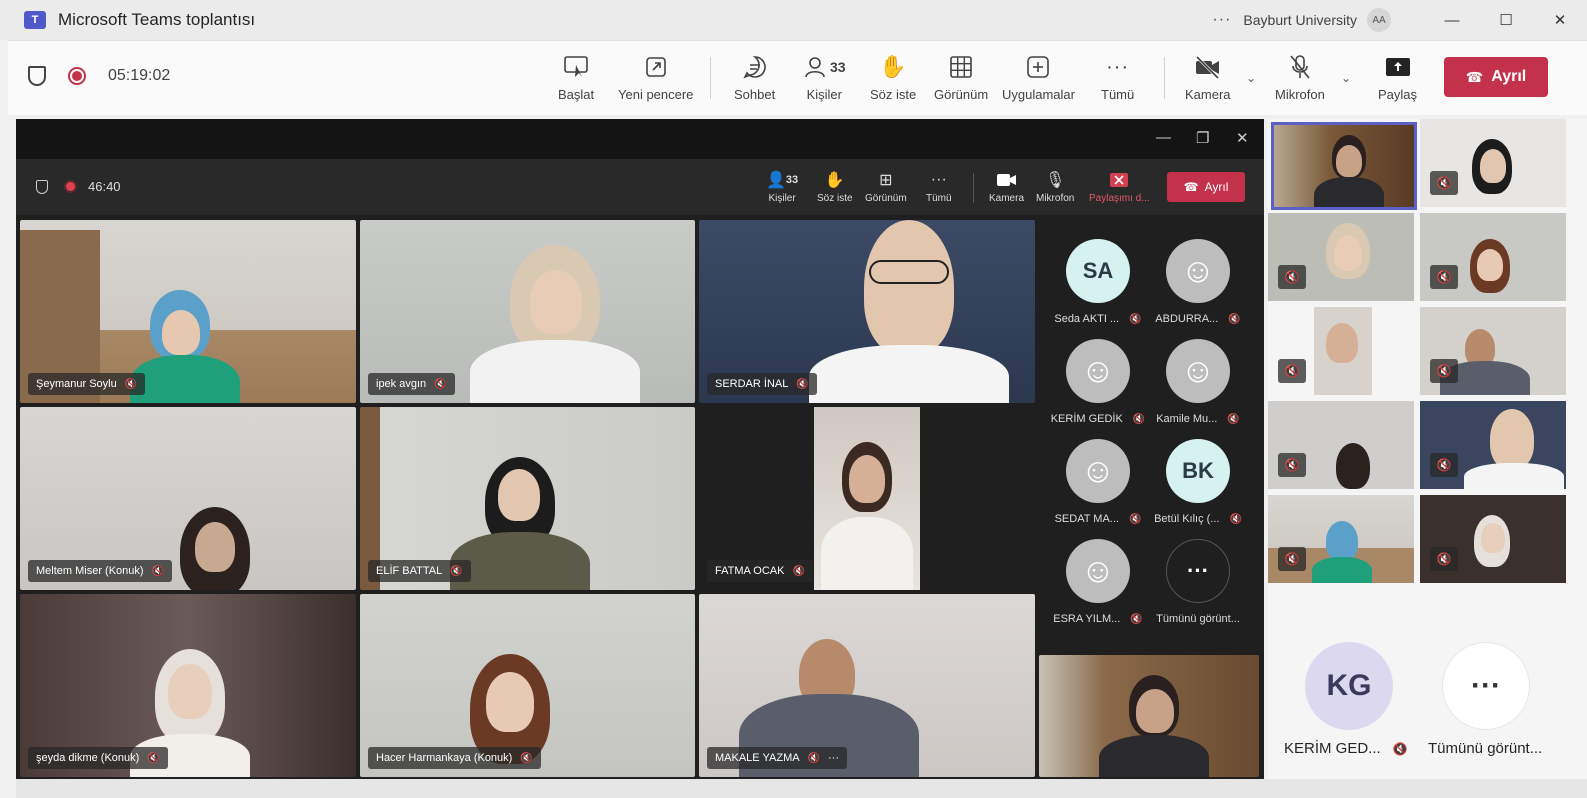 Image resolution: width=1587 pixels, height=798 pixels. What do you see at coordinates (867, 498) in the screenshot?
I see `video-tile: FATMA OCAK 🔇` at bounding box center [867, 498].